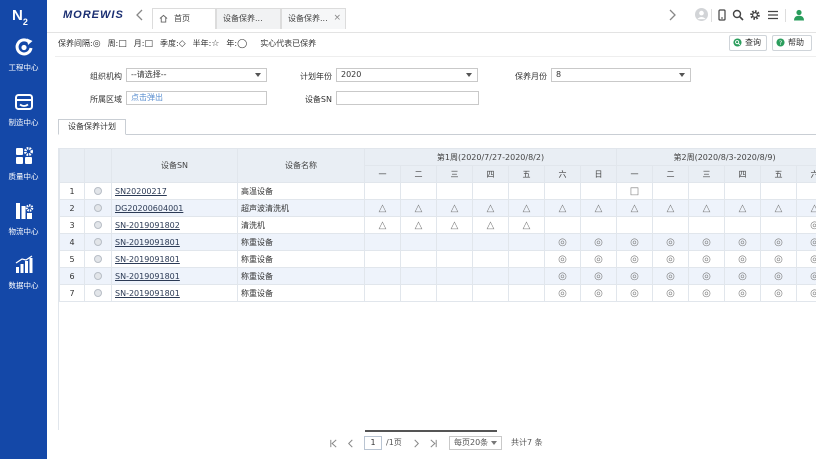  I want to click on chevron-left-icon, so click(140, 15).